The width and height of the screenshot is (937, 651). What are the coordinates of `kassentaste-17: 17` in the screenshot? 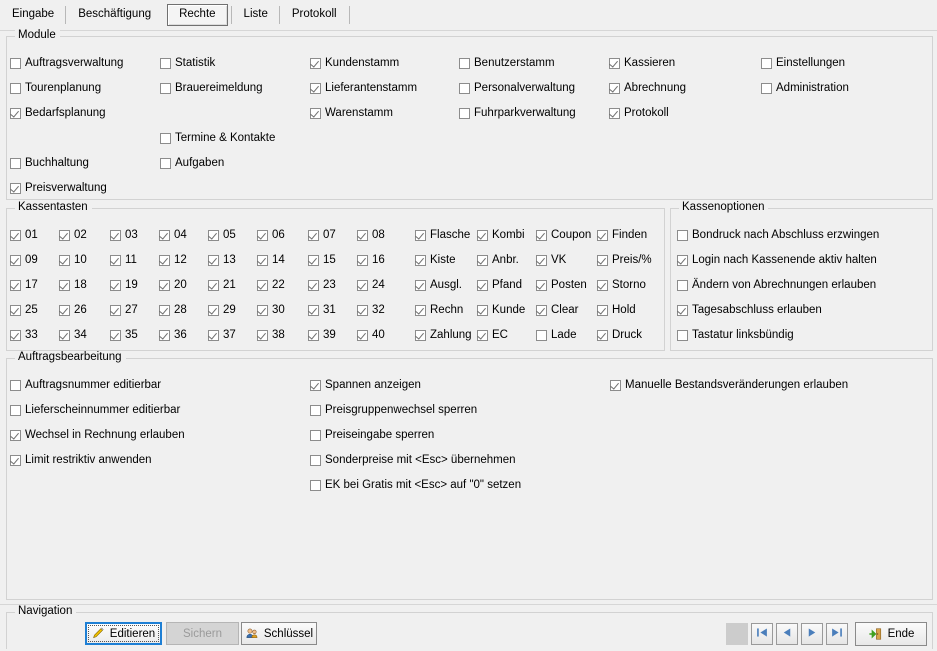 It's located at (24, 285).